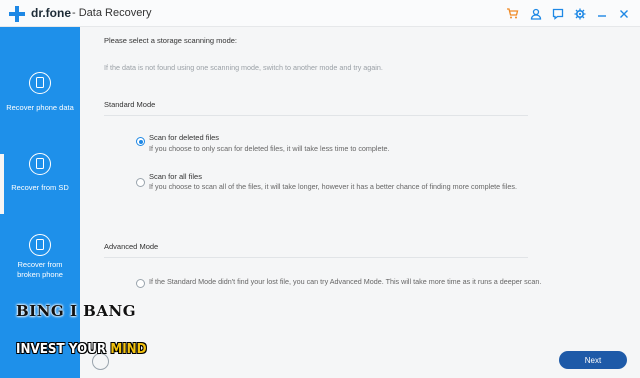 The width and height of the screenshot is (640, 378). I want to click on minimize-icon, so click(601, 13).